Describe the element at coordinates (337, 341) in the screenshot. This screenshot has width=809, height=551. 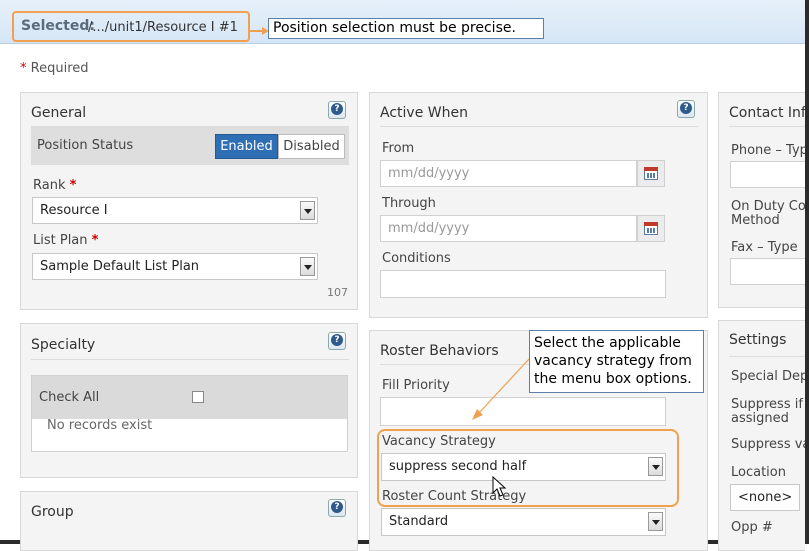
I see `specialty-help-icon: ?` at that location.